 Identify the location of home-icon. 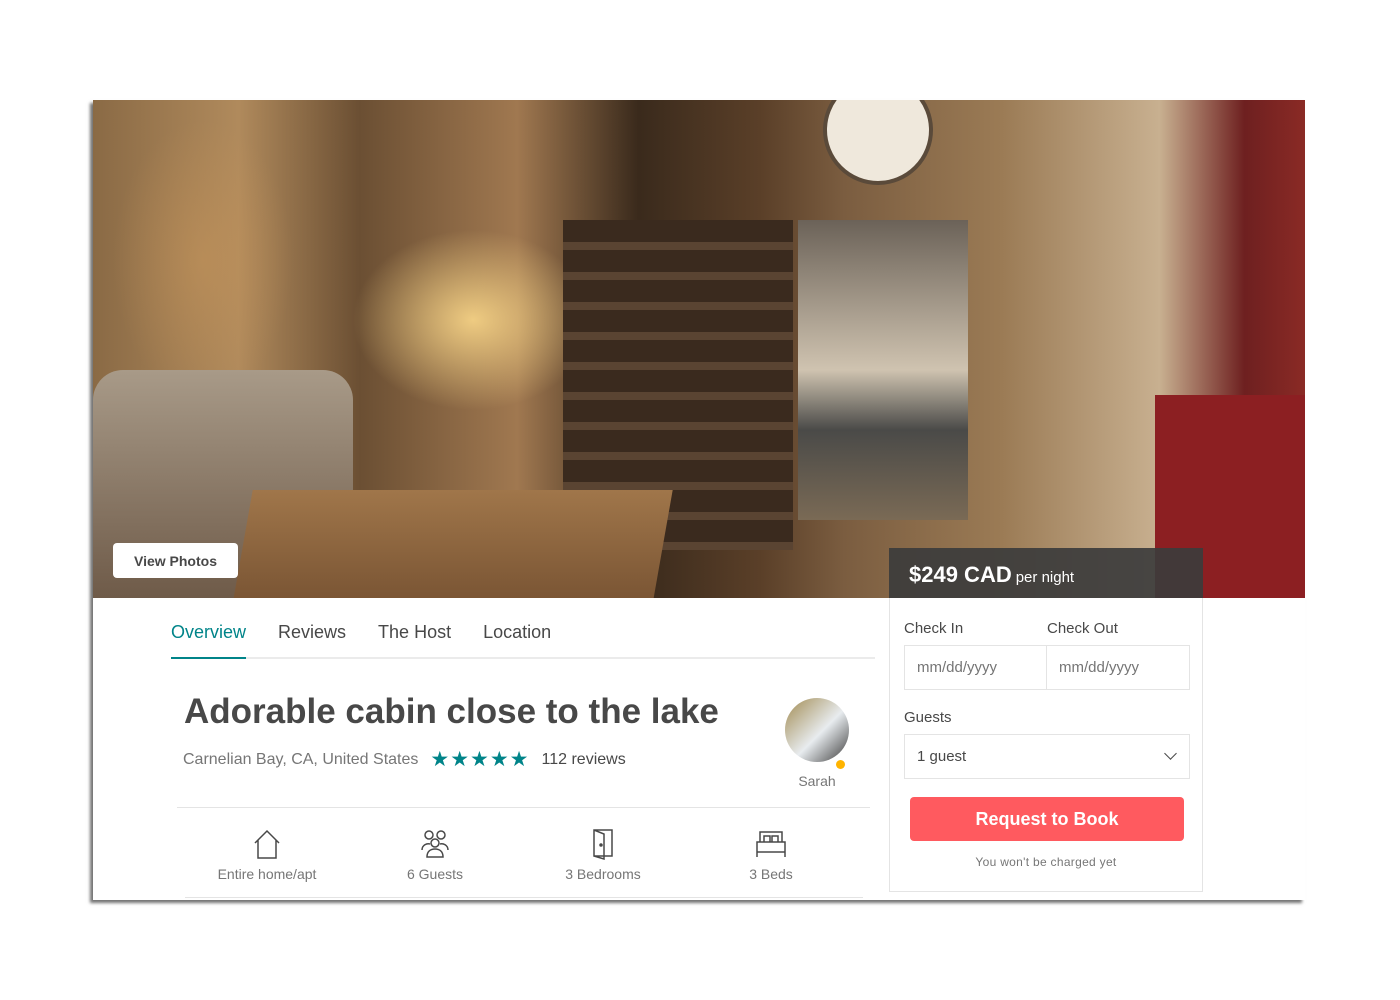
(267, 844).